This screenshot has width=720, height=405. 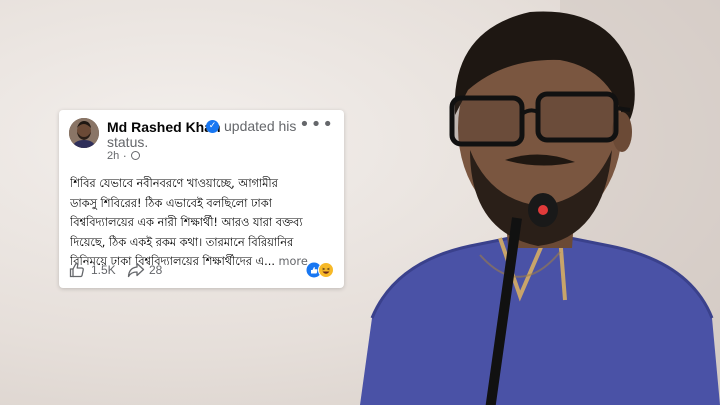 What do you see at coordinates (201, 270) in the screenshot?
I see `post-footer: 1.5K 28` at bounding box center [201, 270].